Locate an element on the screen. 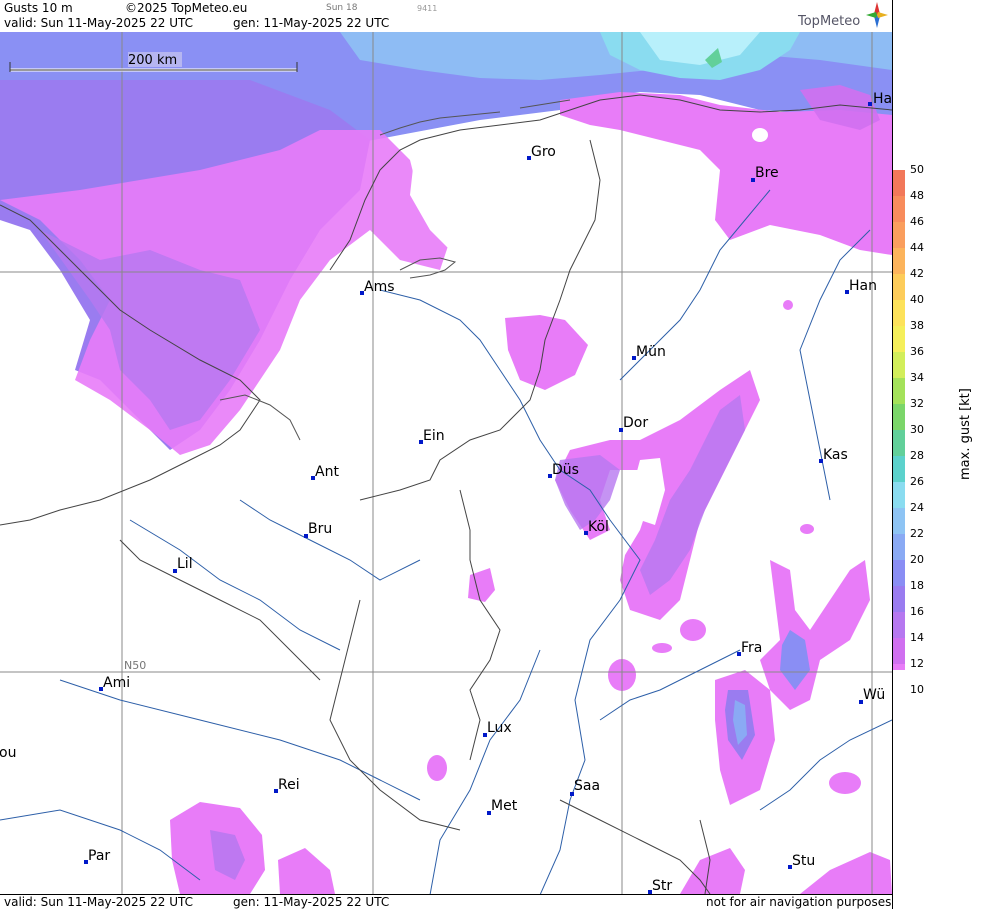 The height and width of the screenshot is (910, 983). colorbar-tick-label: 34 is located at coordinates (917, 377).